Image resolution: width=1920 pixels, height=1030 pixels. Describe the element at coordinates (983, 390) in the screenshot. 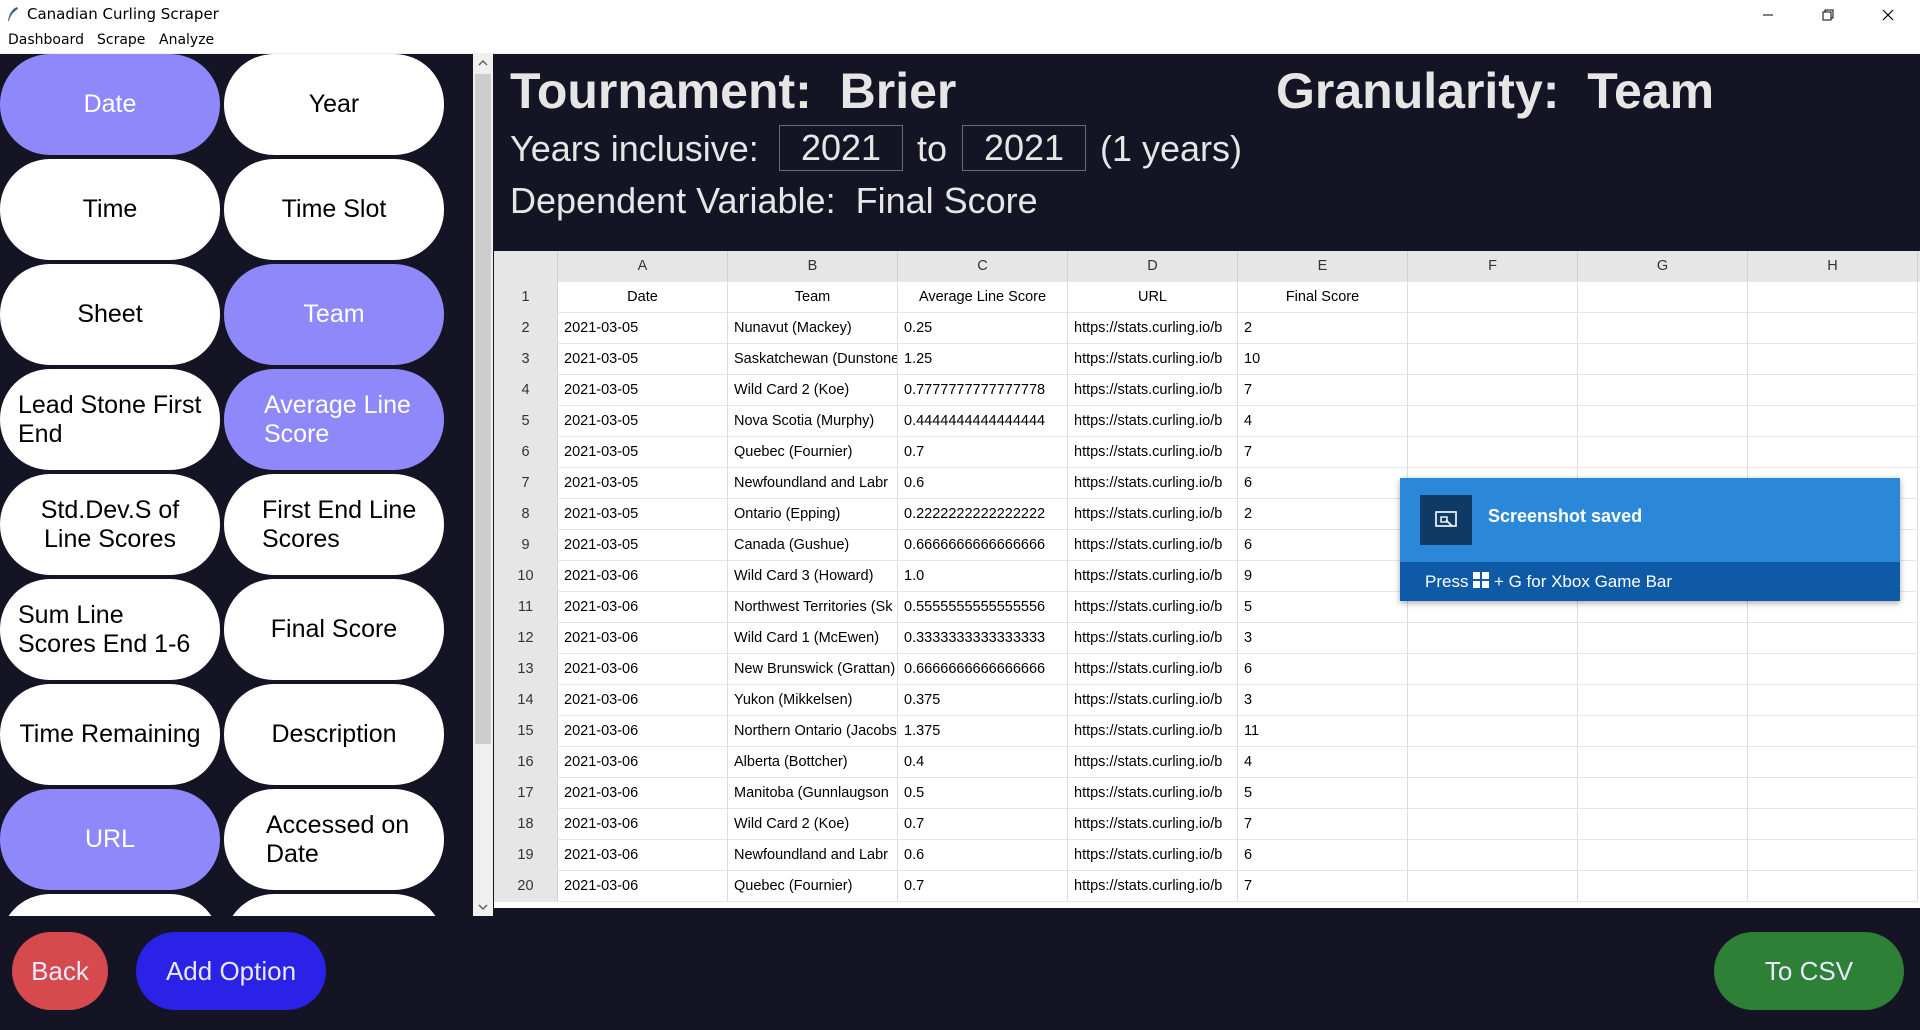

I see `table-cell: 0.7777777777777778` at that location.